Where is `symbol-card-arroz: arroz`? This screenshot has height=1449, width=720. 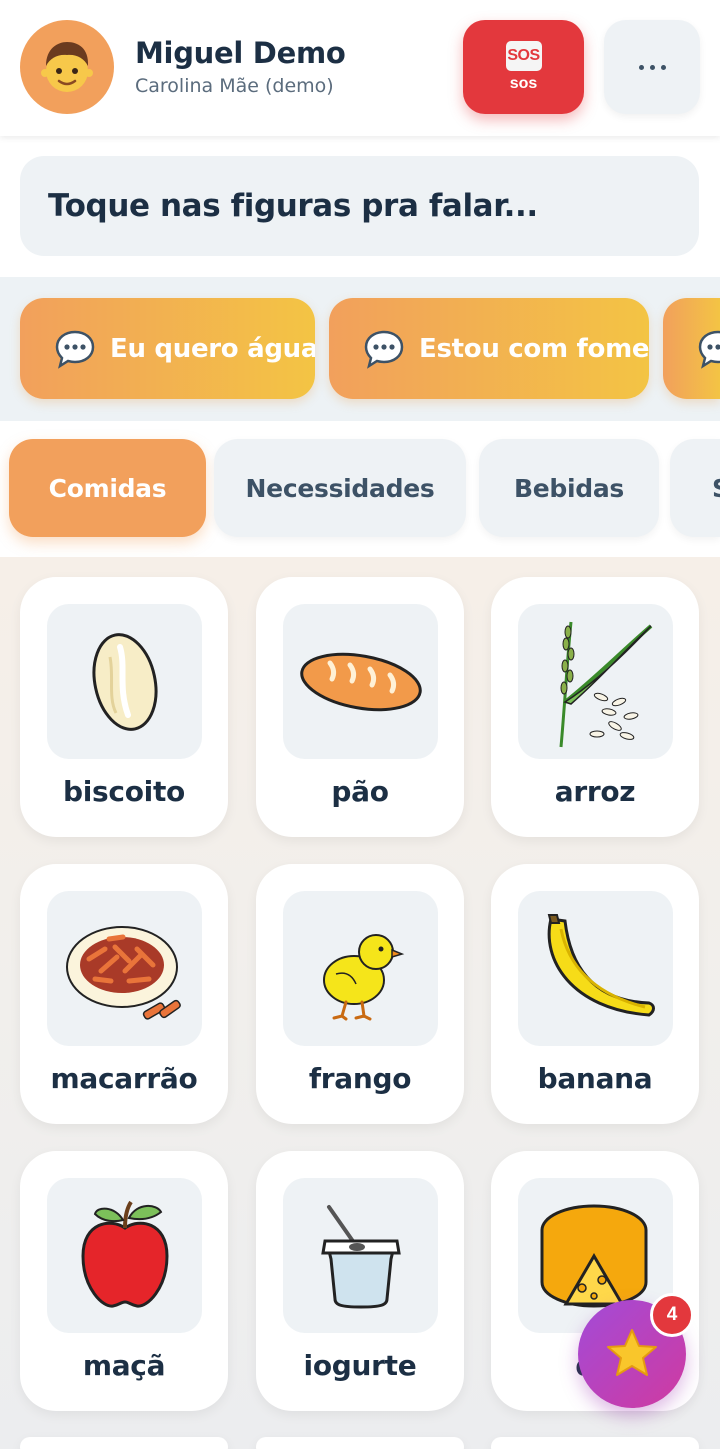
symbol-card-arroz: arroz is located at coordinates (595, 707).